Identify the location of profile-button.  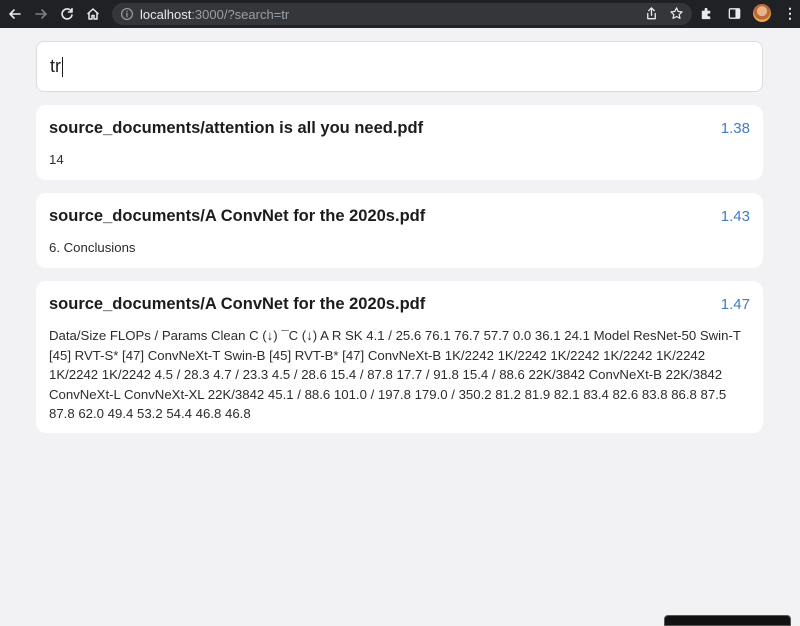
(762, 13).